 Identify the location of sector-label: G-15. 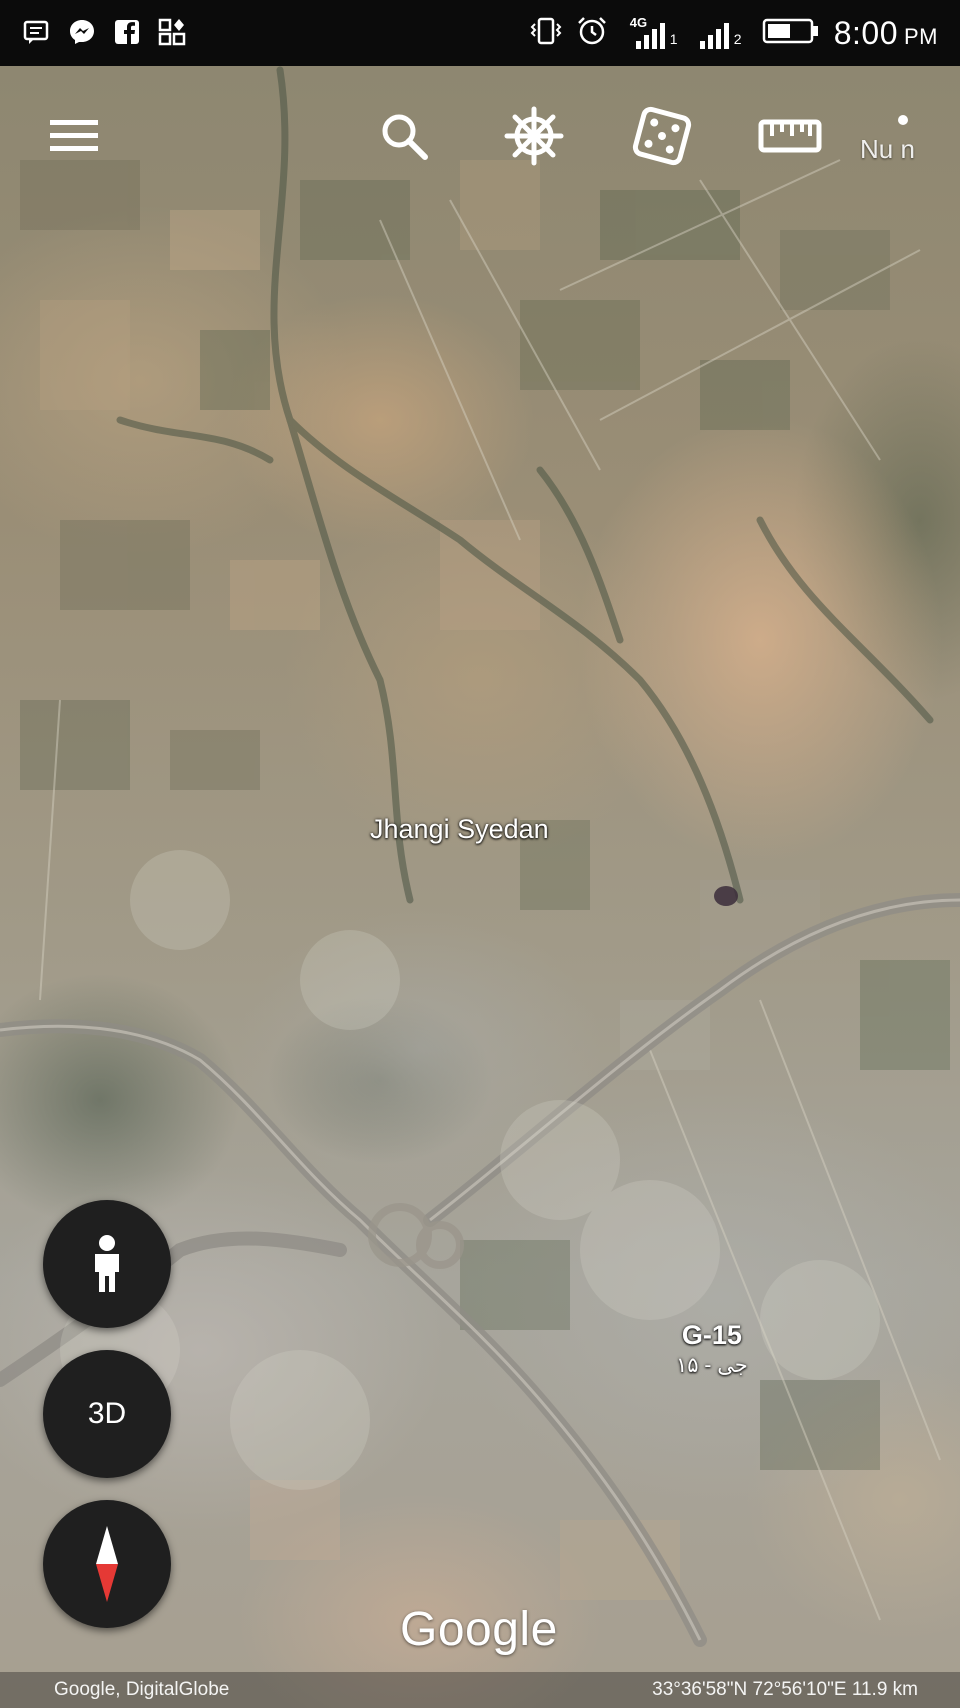
(711, 1335).